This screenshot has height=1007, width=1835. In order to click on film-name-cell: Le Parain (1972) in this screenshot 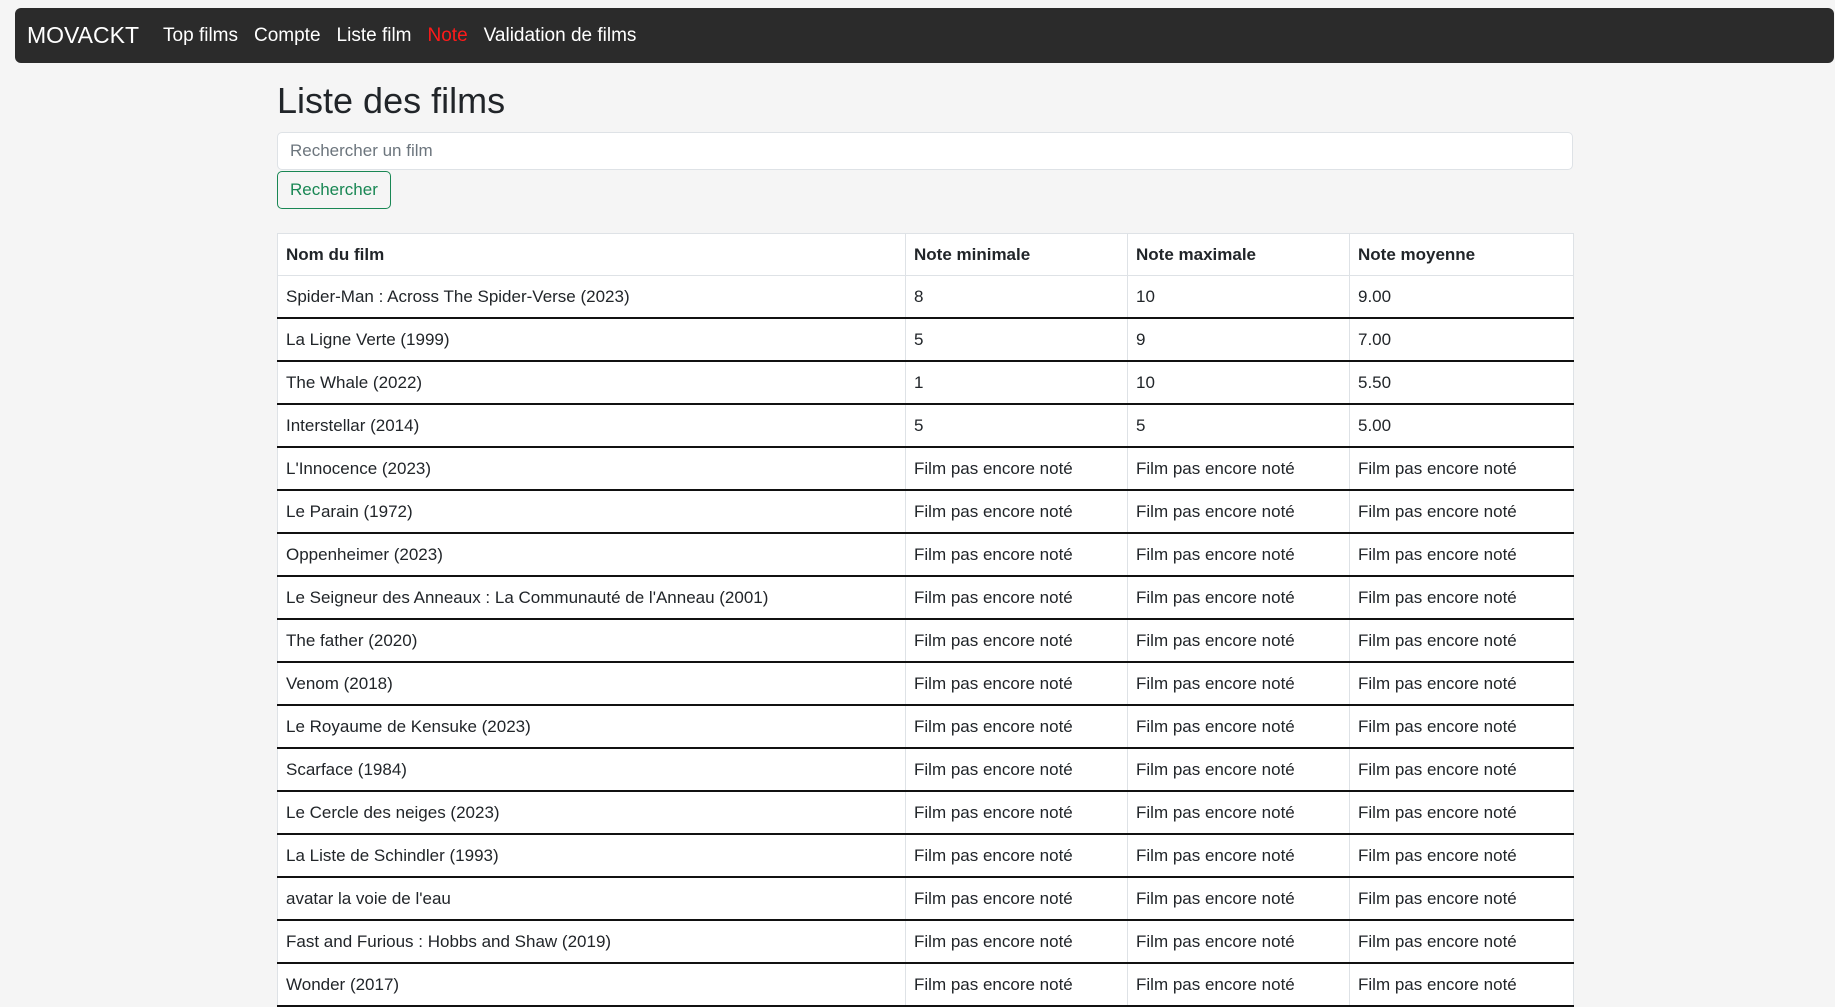, I will do `click(591, 512)`.